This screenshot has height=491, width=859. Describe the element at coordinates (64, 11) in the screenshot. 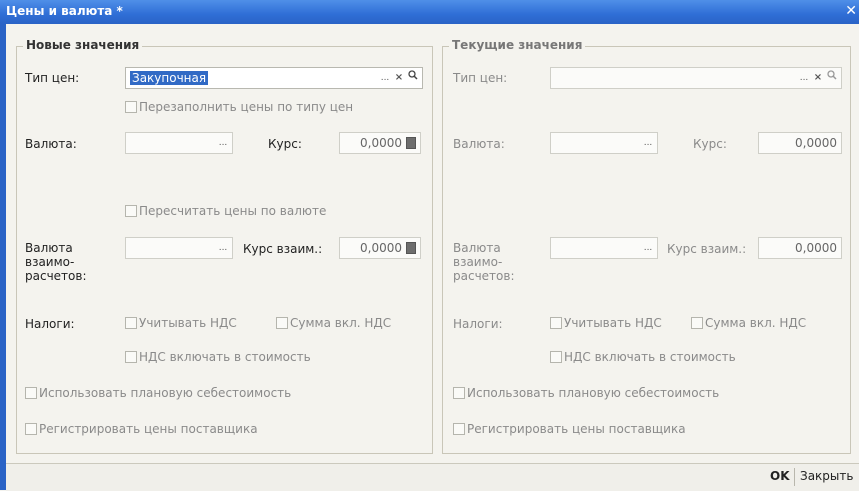

I see `window-title: Цены и валюта *` at that location.